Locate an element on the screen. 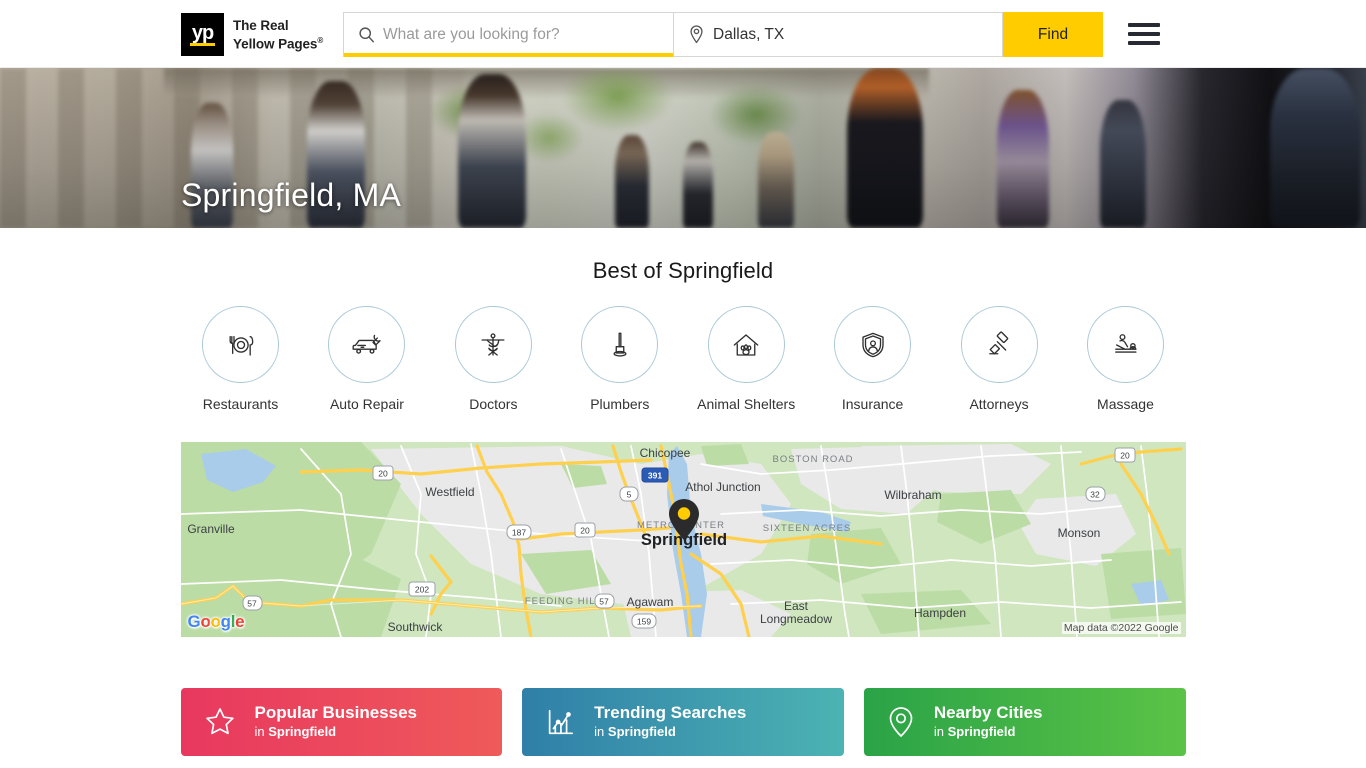 The width and height of the screenshot is (1366, 768). svg-text: Wilbraham is located at coordinates (912, 495).